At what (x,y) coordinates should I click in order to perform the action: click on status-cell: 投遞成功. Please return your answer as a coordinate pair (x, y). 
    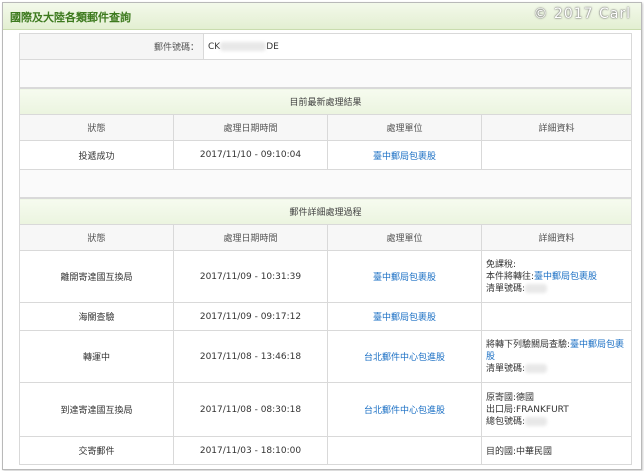
    Looking at the image, I should click on (96, 155).